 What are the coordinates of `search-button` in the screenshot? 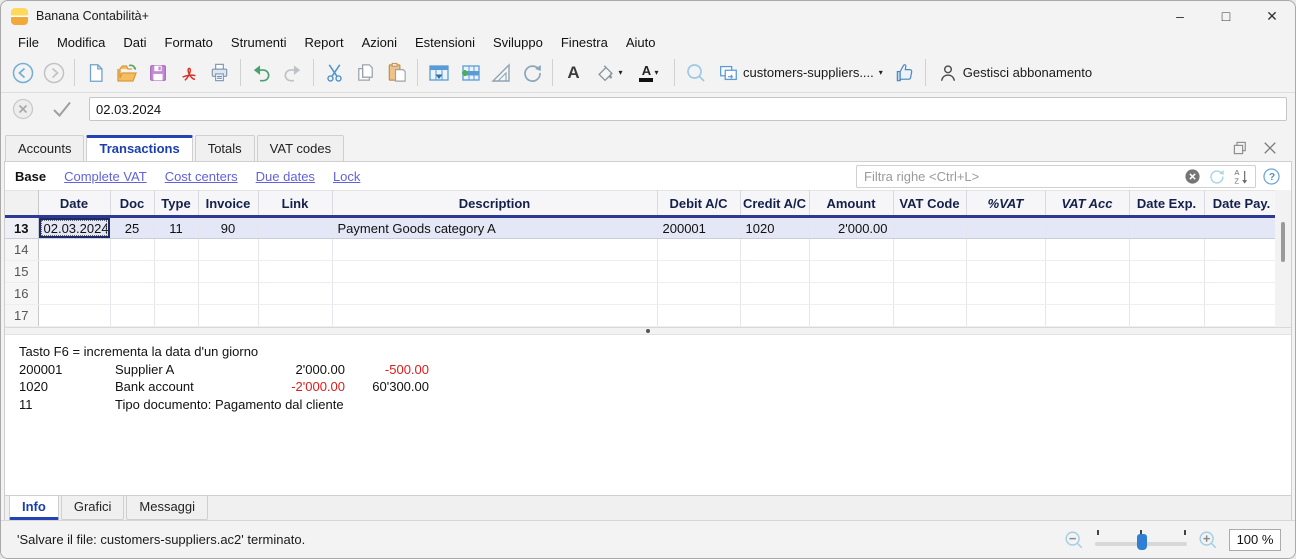 It's located at (695, 72).